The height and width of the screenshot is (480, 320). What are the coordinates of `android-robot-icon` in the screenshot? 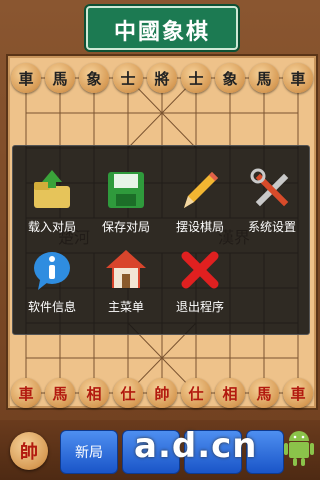 It's located at (299, 448).